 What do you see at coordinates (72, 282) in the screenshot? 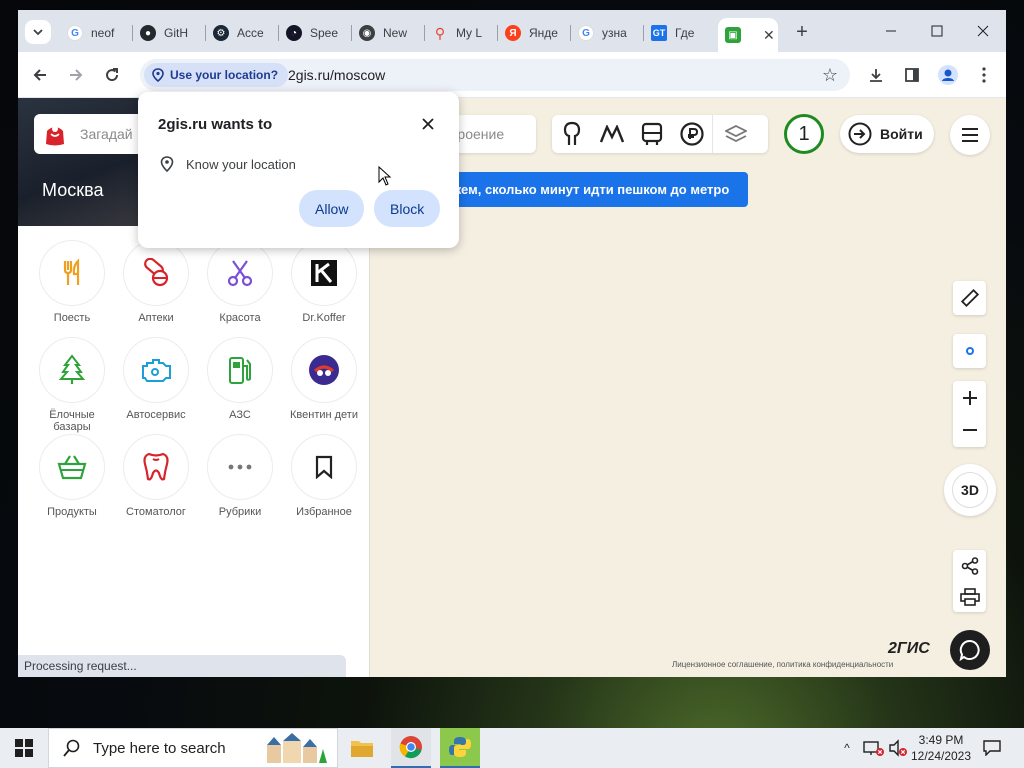
I see `rubric-poest: Поесть` at bounding box center [72, 282].